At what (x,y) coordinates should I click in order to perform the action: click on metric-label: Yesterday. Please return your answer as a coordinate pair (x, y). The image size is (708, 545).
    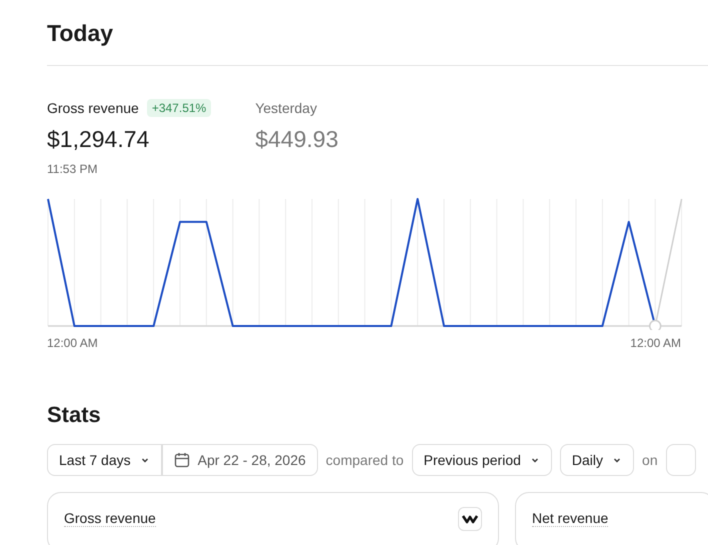
    Looking at the image, I should click on (286, 108).